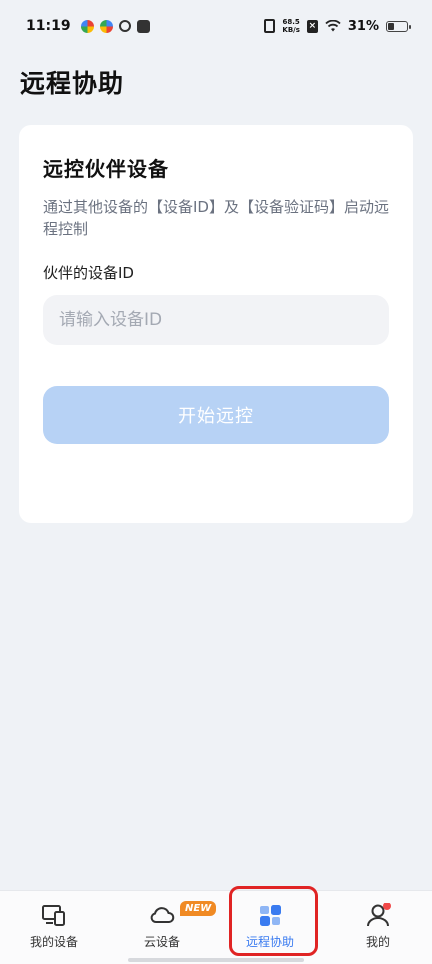 The image size is (432, 964). I want to click on no-sim-icon: ×, so click(312, 26).